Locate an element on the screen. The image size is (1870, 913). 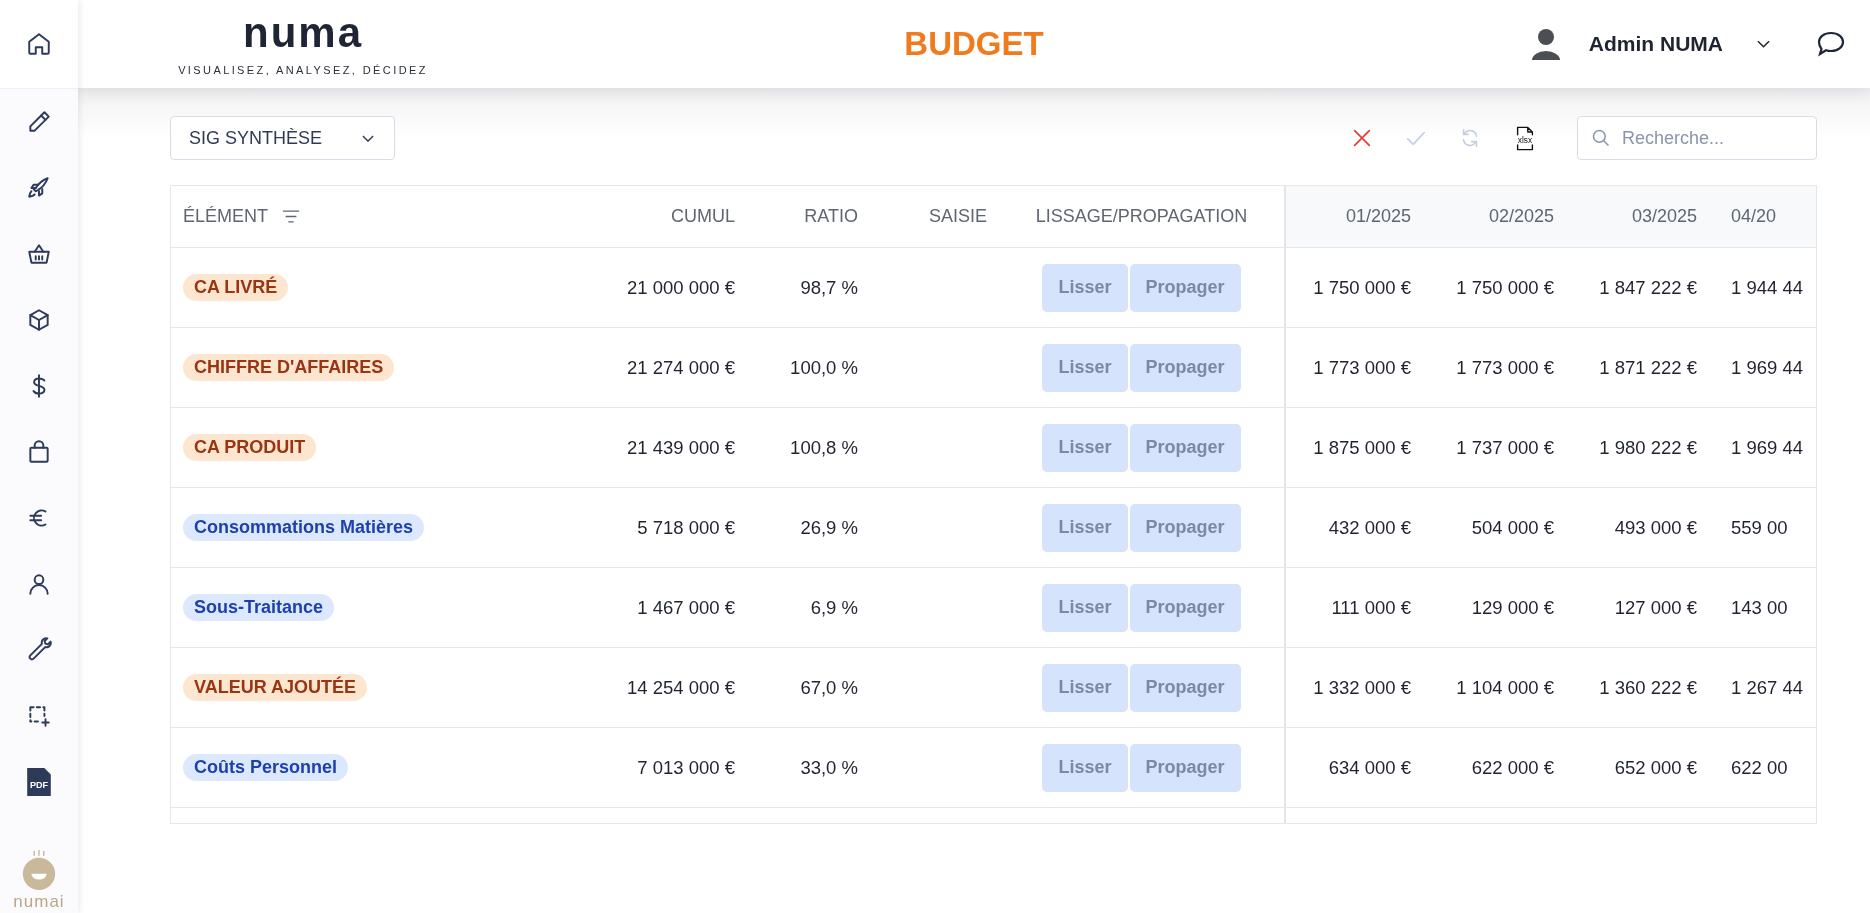
table-cell: 1 847 222 € is located at coordinates (1648, 287).